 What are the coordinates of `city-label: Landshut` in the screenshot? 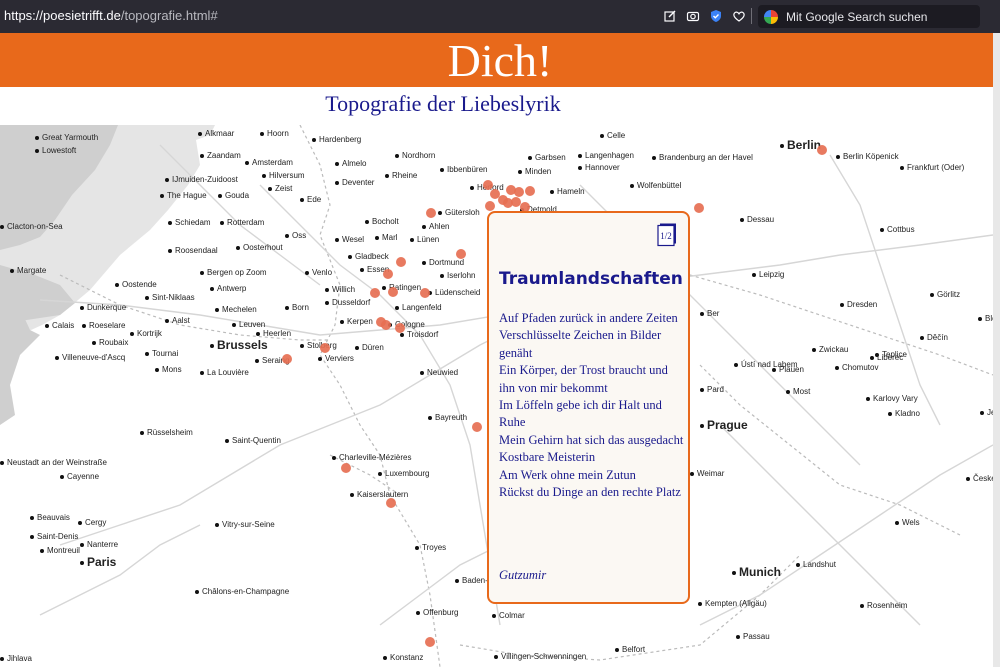 It's located at (816, 564).